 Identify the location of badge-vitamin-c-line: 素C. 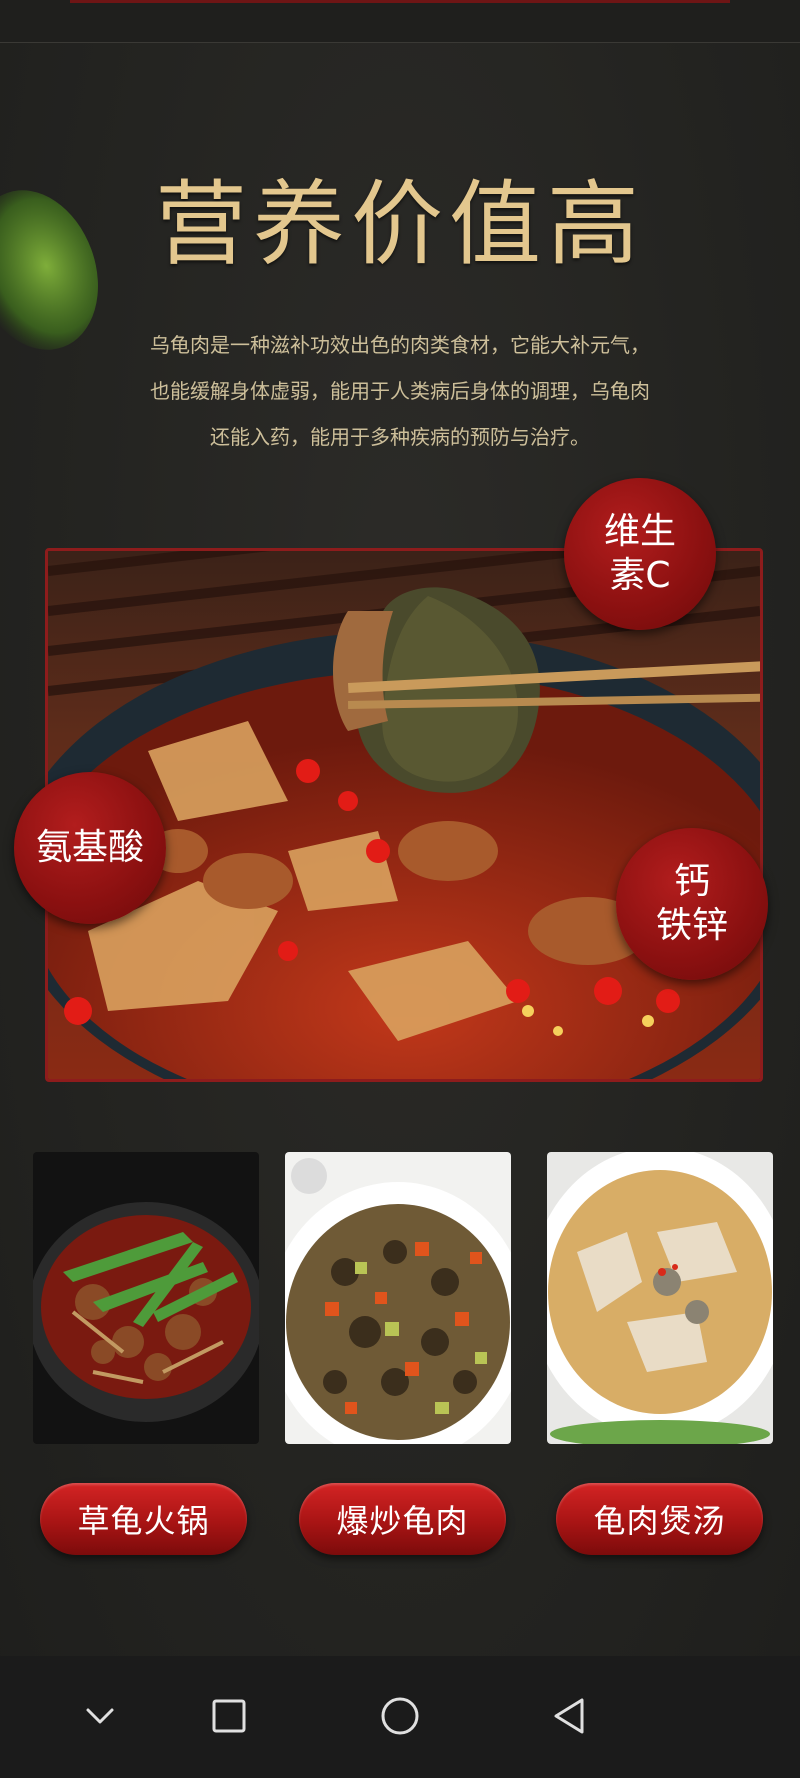
(640, 575).